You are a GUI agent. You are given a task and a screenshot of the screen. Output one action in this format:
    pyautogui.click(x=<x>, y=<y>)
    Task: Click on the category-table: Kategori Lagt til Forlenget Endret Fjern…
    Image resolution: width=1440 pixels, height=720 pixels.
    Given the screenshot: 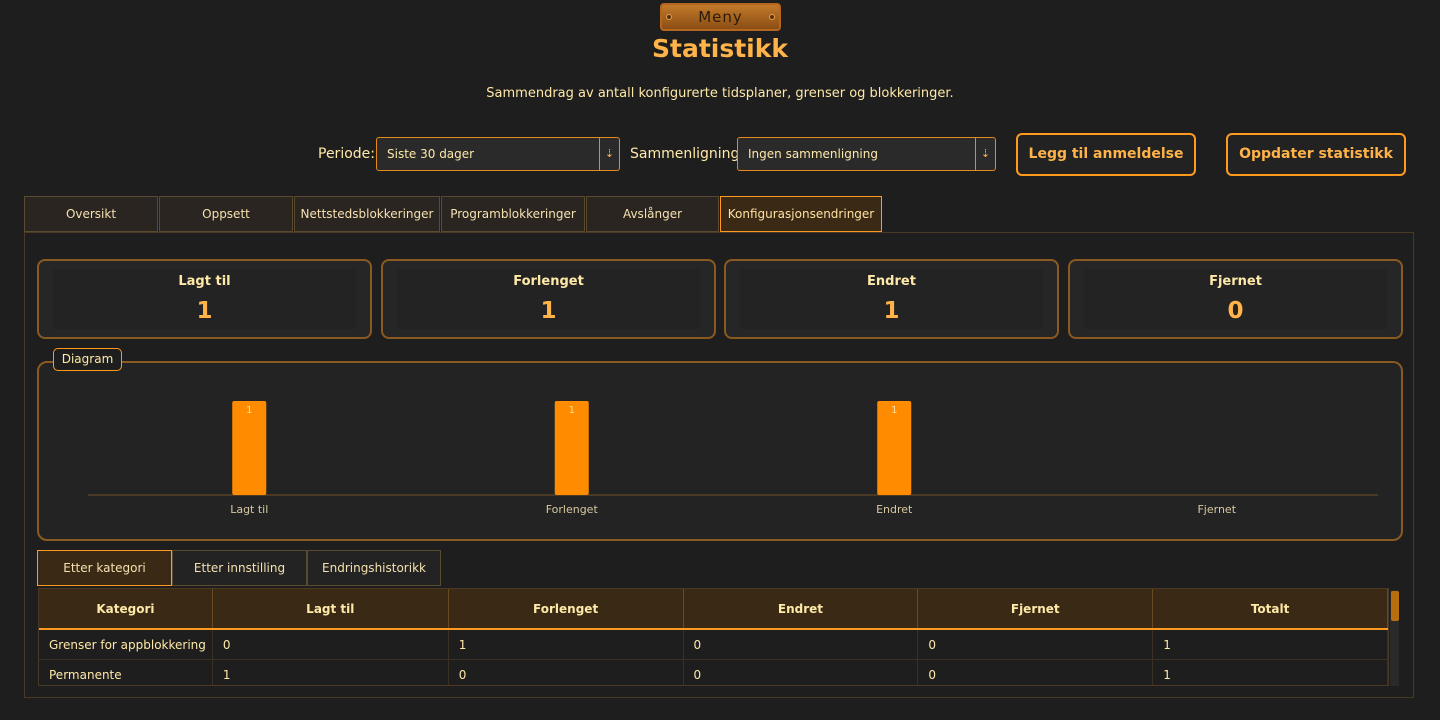 What is the action you would take?
    pyautogui.click(x=713, y=637)
    